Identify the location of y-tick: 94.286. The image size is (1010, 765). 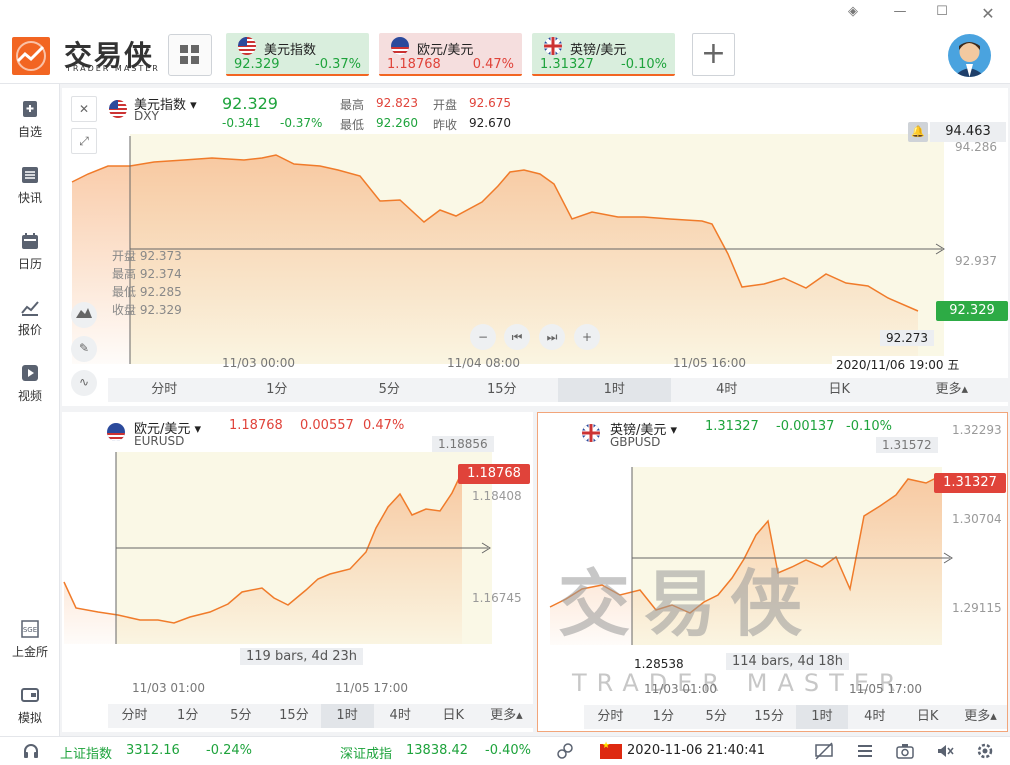
(976, 147).